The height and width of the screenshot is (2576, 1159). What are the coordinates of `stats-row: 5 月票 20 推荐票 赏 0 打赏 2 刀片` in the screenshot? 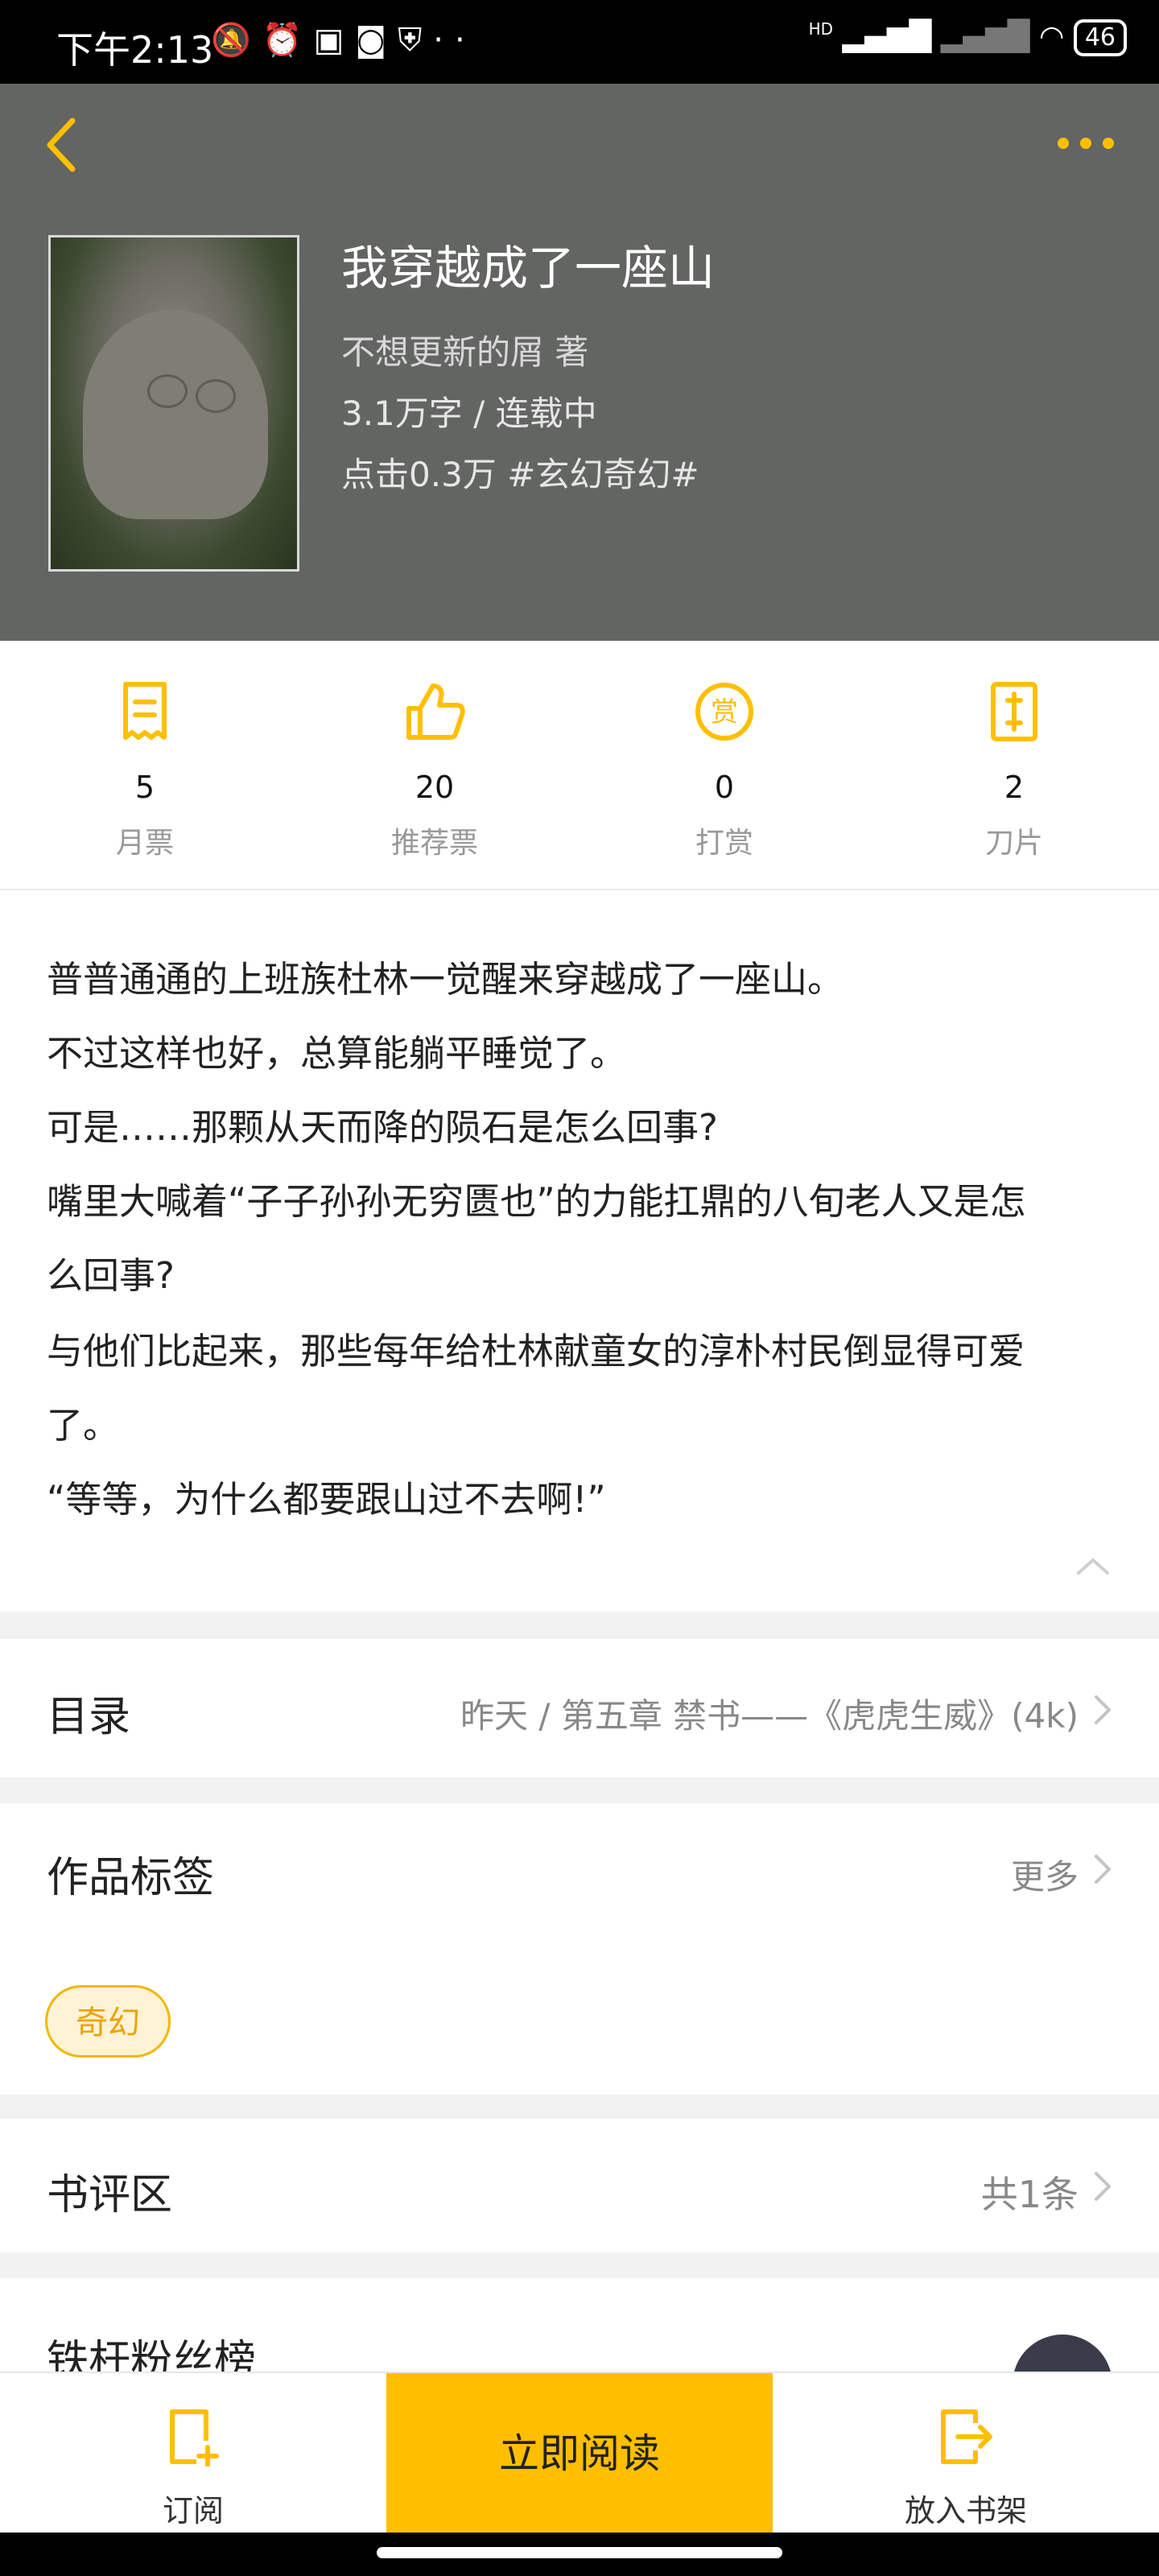 It's located at (579, 765).